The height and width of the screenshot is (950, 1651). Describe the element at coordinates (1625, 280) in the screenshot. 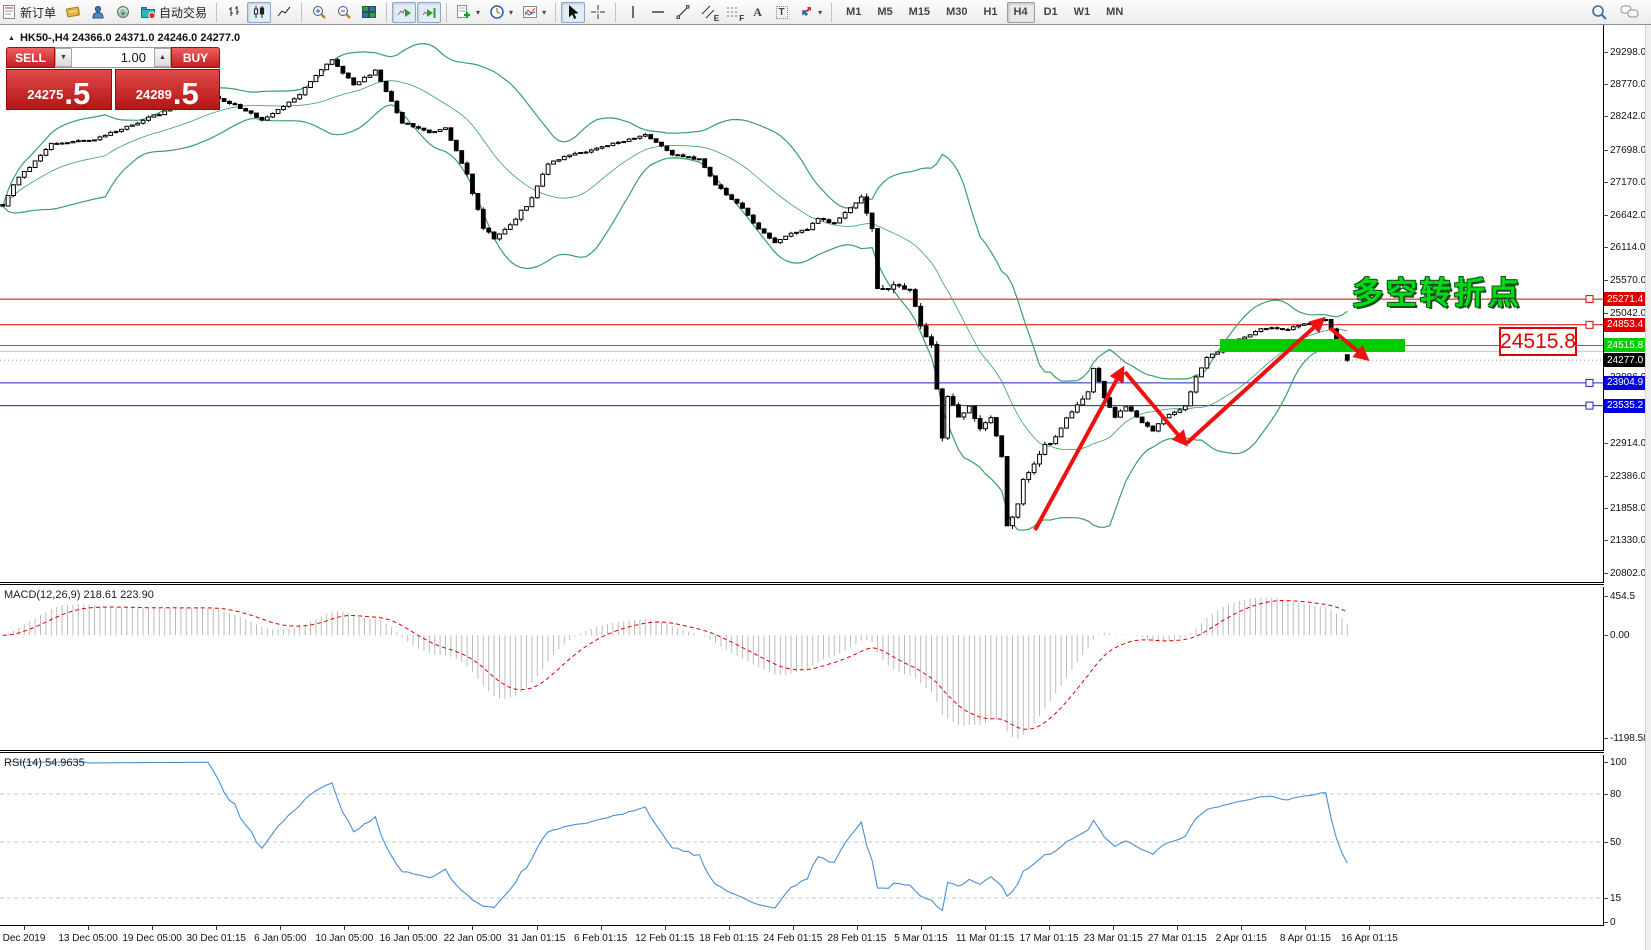

I see `price-tick-25570.0: 25570.0` at that location.